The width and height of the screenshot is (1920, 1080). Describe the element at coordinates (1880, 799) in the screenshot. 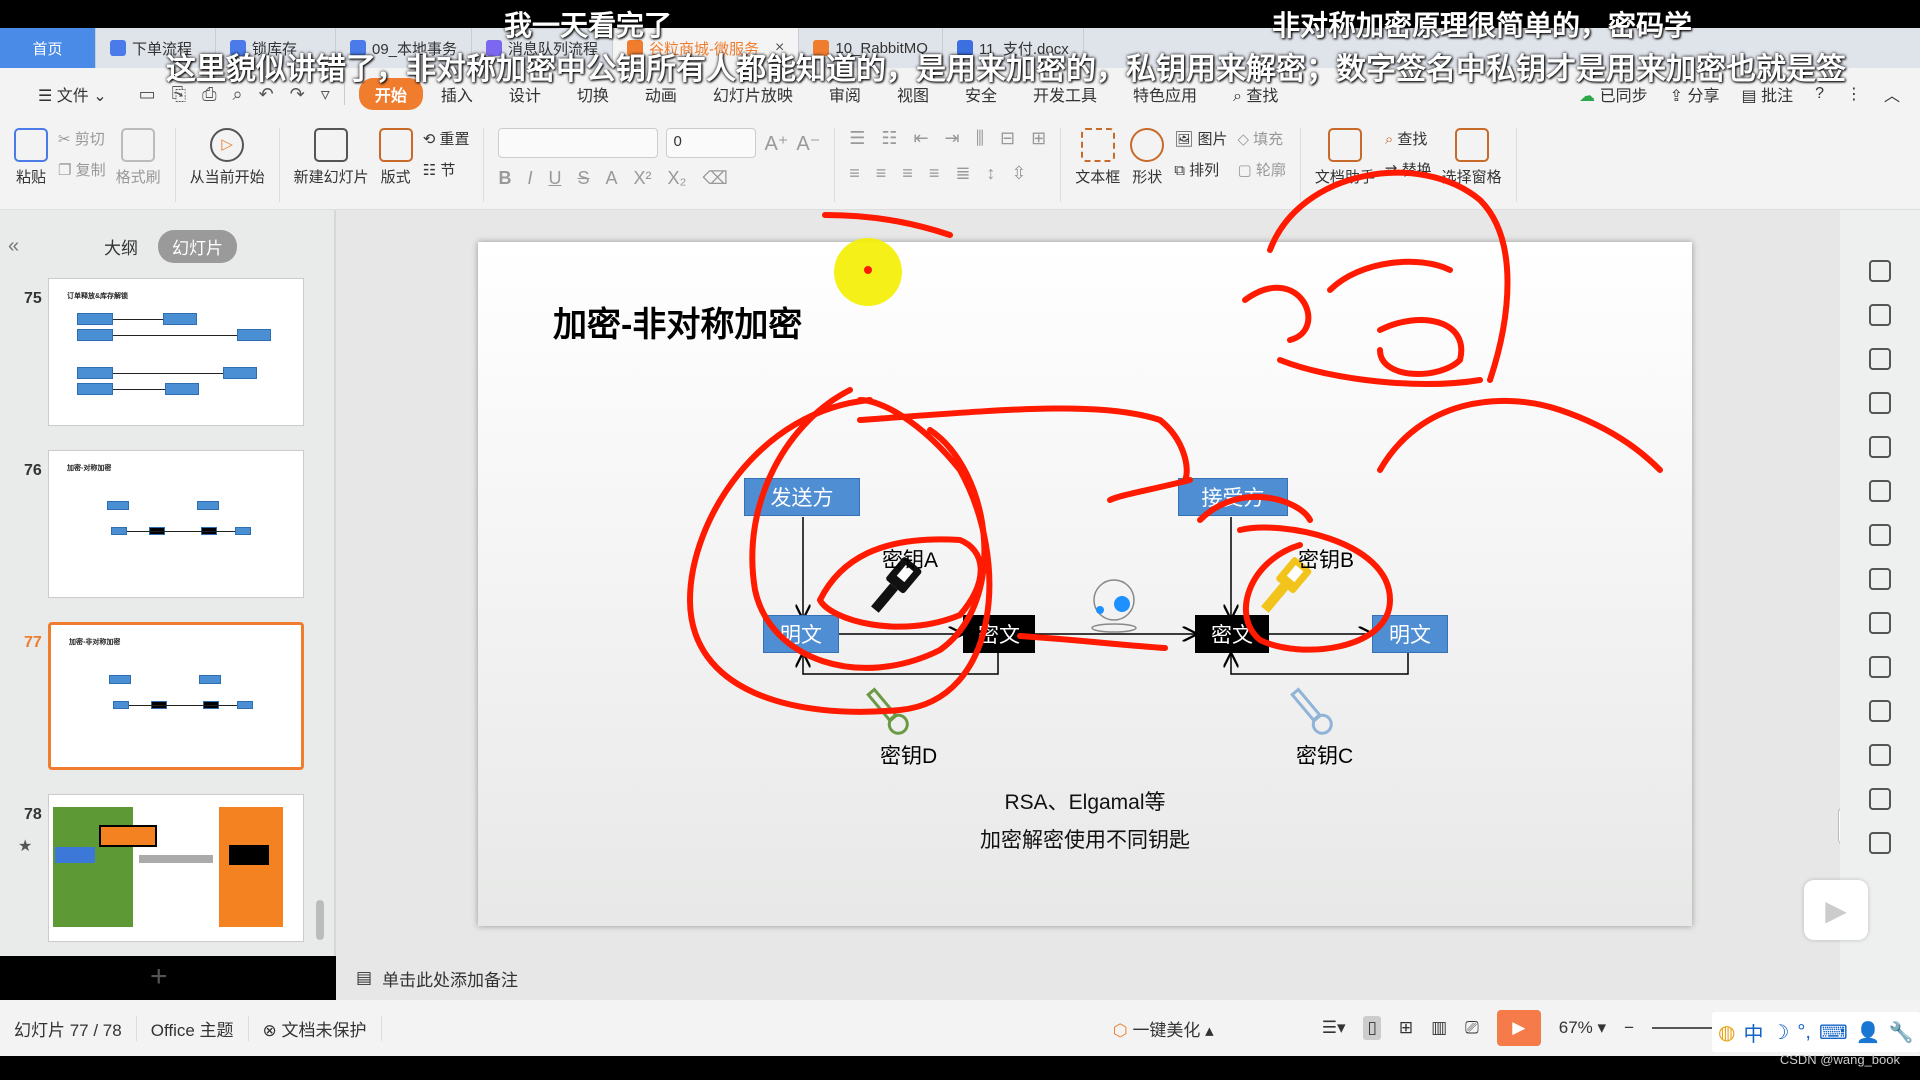

I see `audio-pane-icon` at that location.